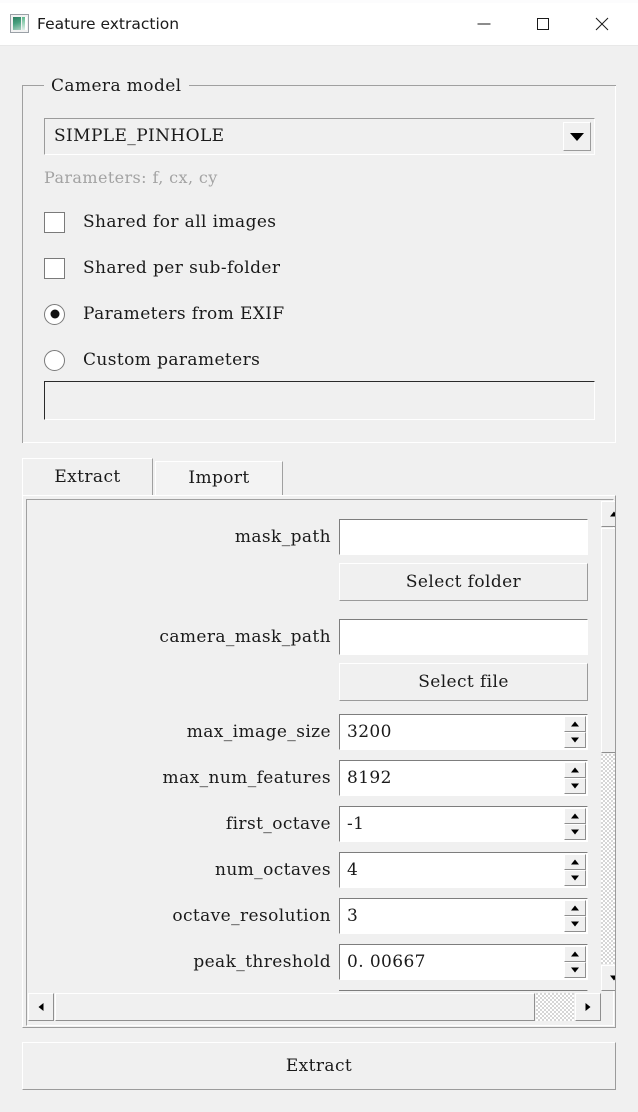  I want to click on row-peak-threshold: peak_threshold 0. 00667, so click(311, 962).